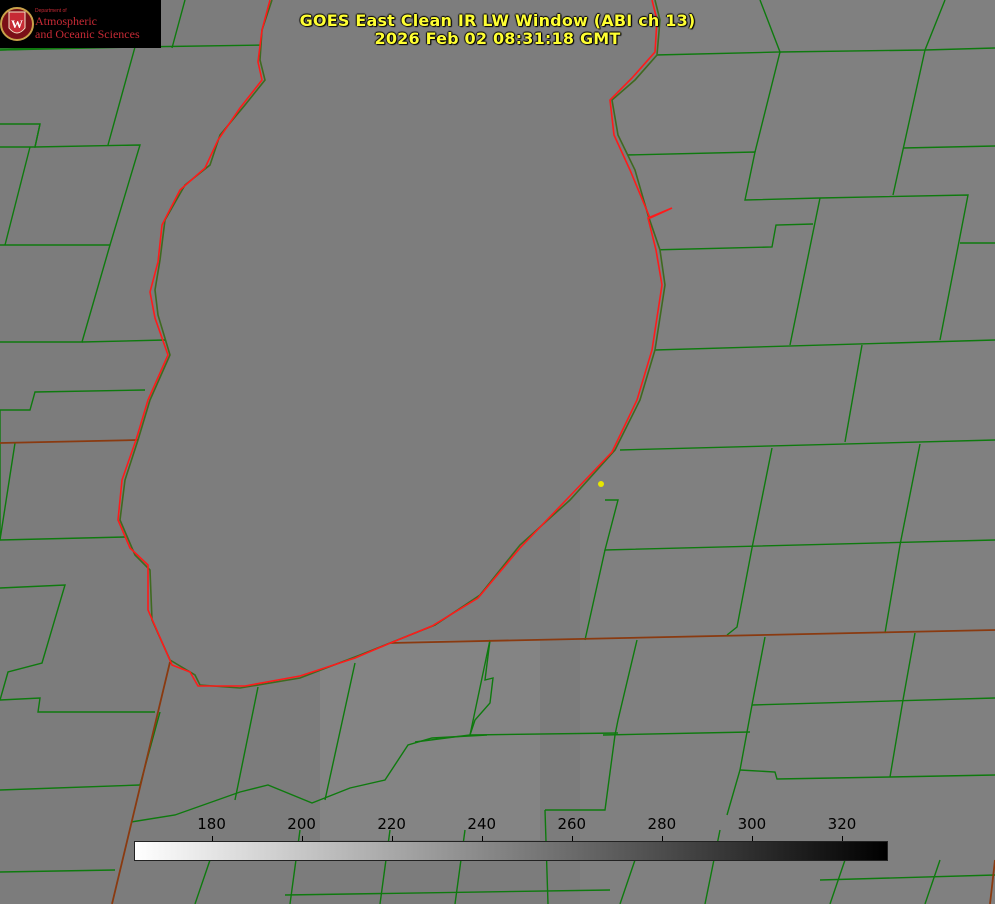  Describe the element at coordinates (497, 20) in the screenshot. I see `image-title: GOES East Clean IR LW Window (ABI ch 13)` at that location.